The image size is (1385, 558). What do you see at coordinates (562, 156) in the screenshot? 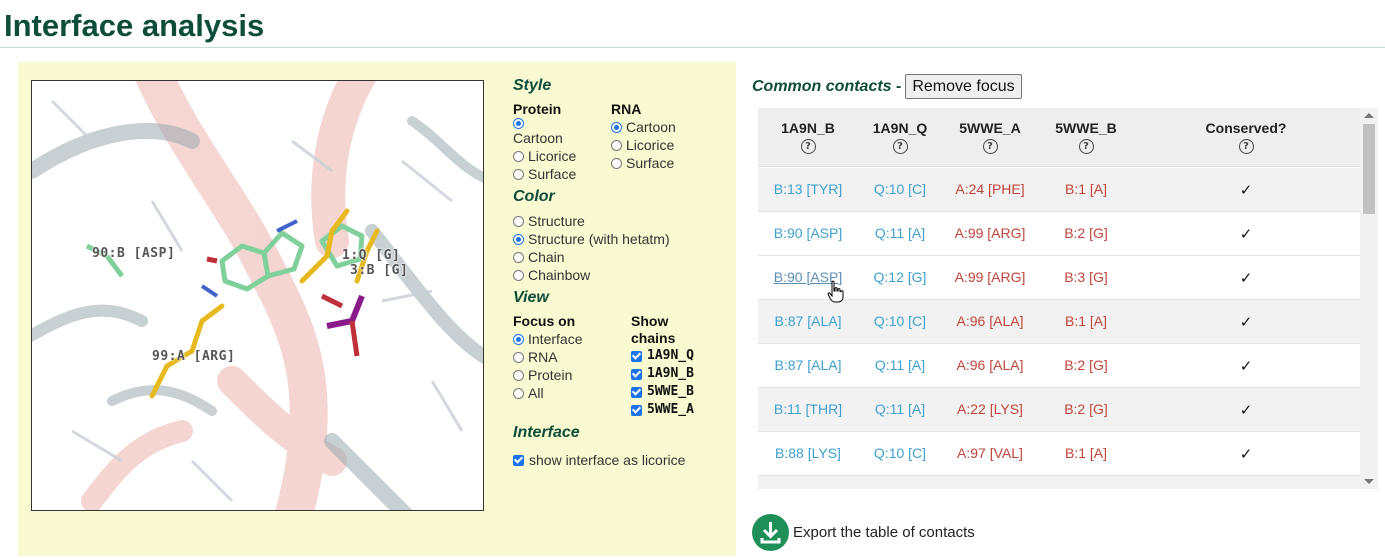
I see `protein-style-licorice: Licorice` at bounding box center [562, 156].